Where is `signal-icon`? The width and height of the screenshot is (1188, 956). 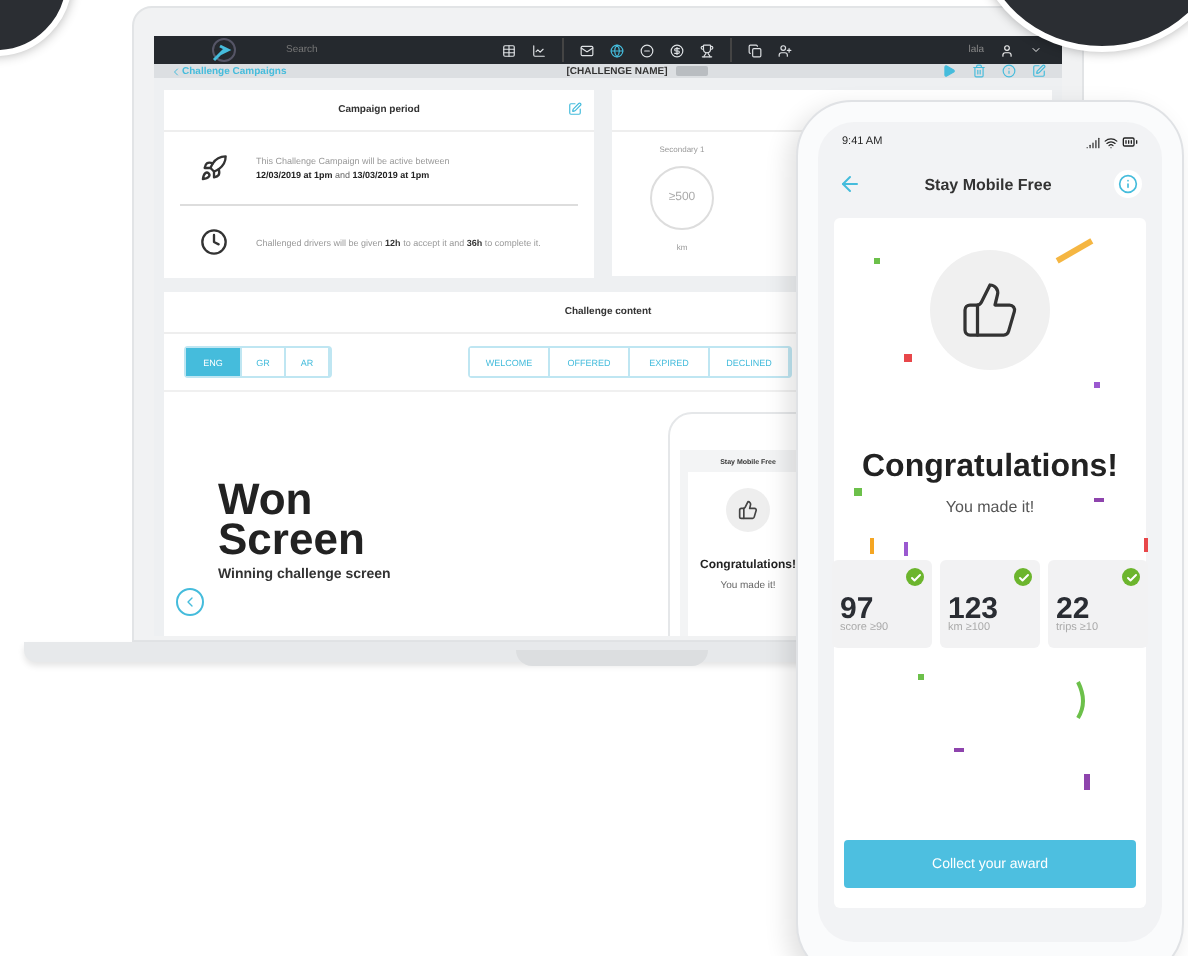
signal-icon is located at coordinates (1093, 142).